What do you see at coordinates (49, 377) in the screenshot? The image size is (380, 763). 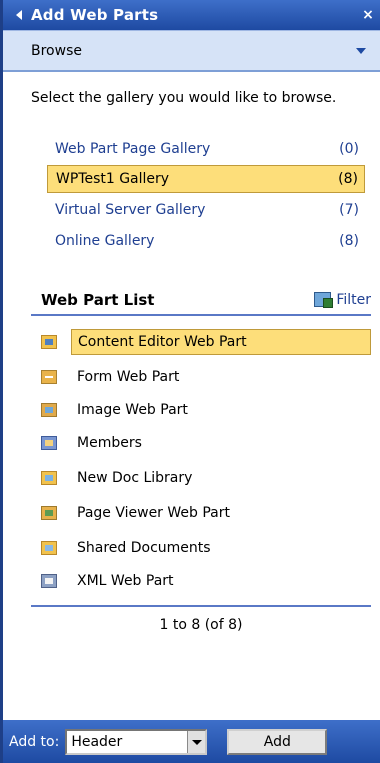 I see `form-icon` at bounding box center [49, 377].